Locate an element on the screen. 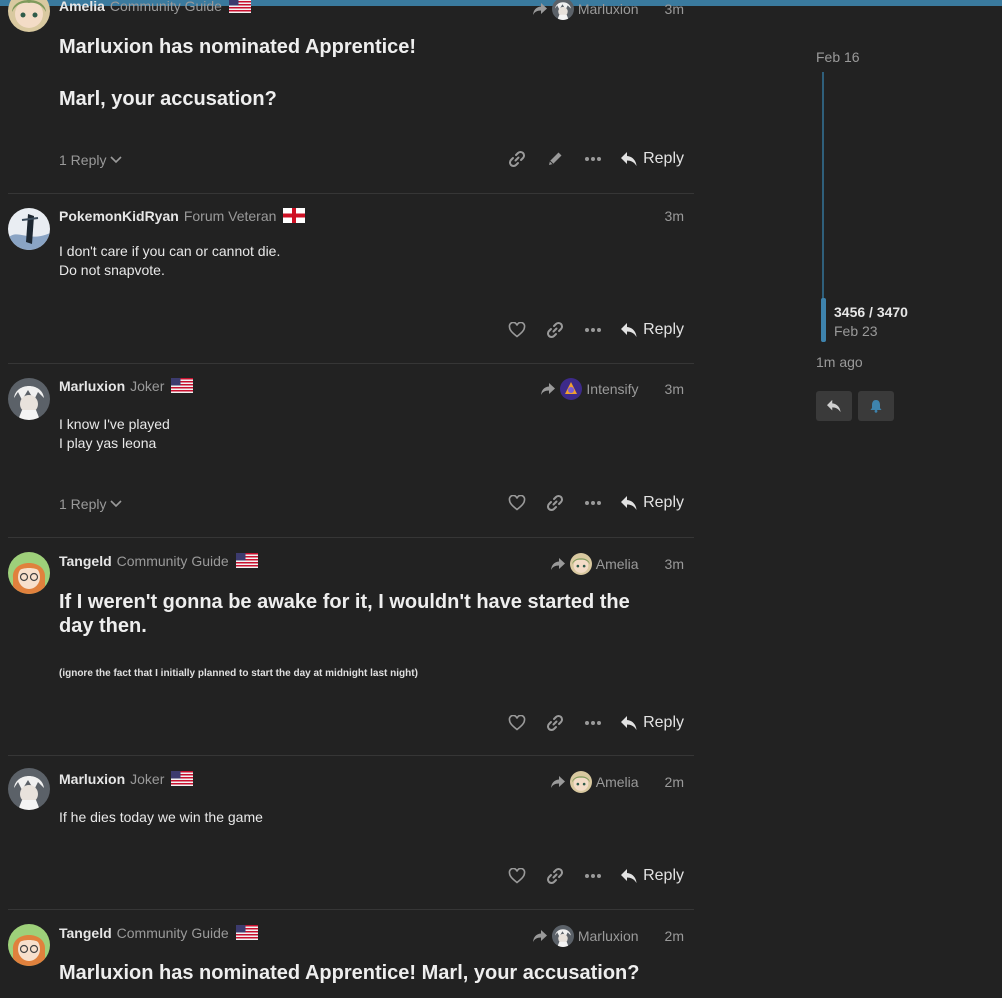  post-line: Marl, your accusation? is located at coordinates (168, 99).